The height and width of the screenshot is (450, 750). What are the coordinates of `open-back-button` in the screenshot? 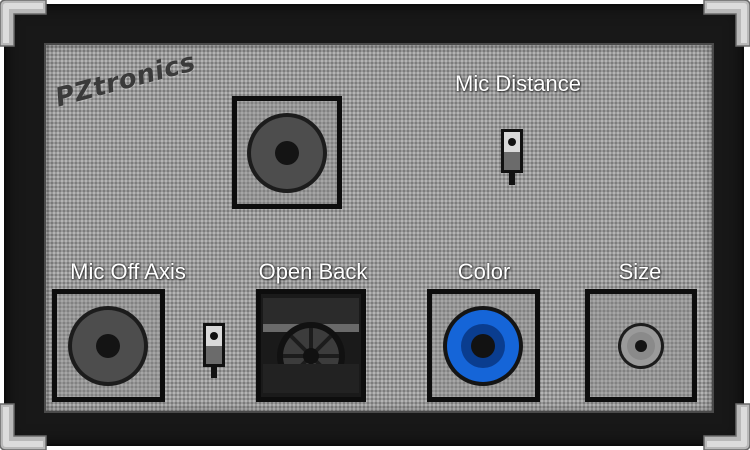 It's located at (311, 345).